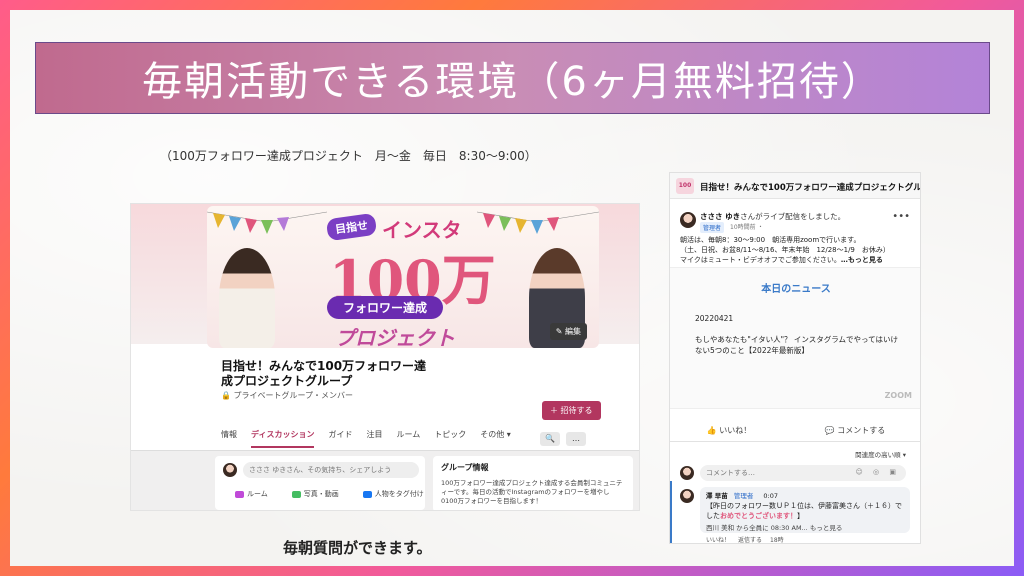 Image resolution: width=1024 pixels, height=576 pixels. What do you see at coordinates (750, 539) in the screenshot?
I see `comment-reply-link: 返信する` at bounding box center [750, 539].